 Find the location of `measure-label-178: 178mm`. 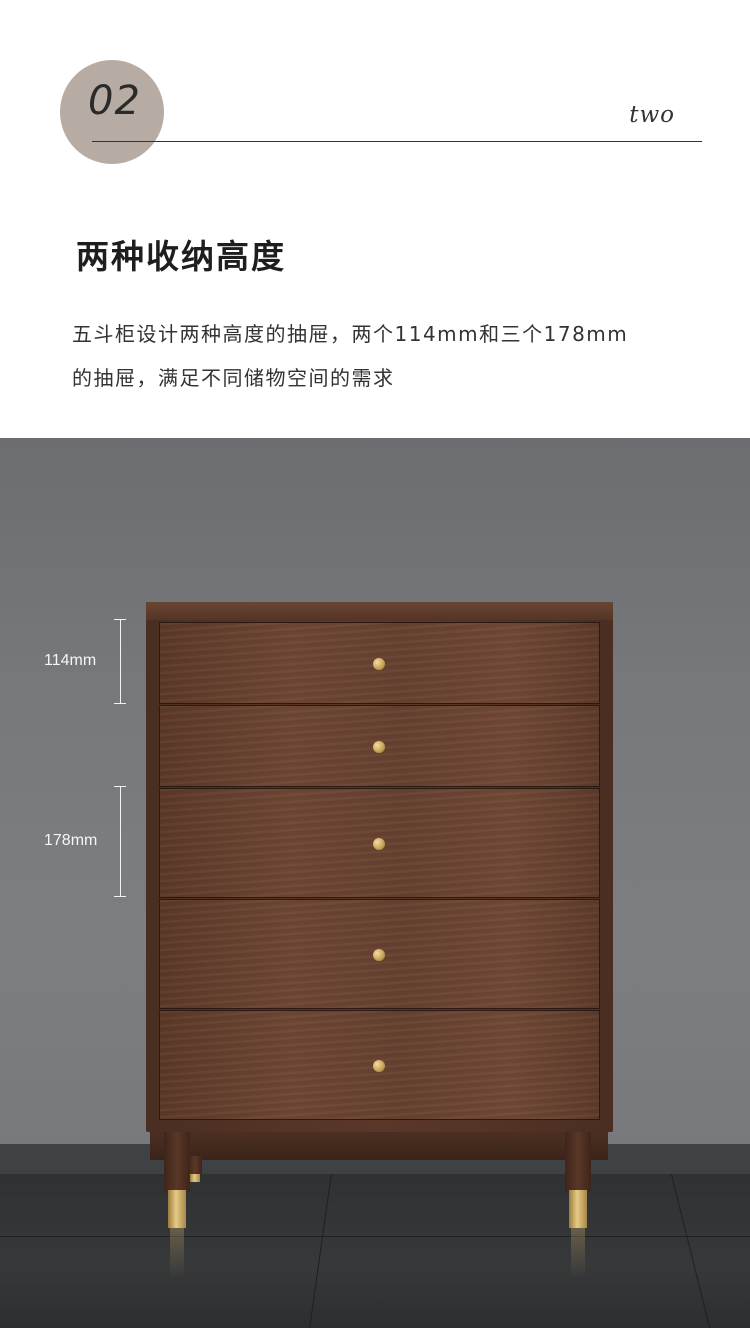

measure-label-178: 178mm is located at coordinates (71, 840).